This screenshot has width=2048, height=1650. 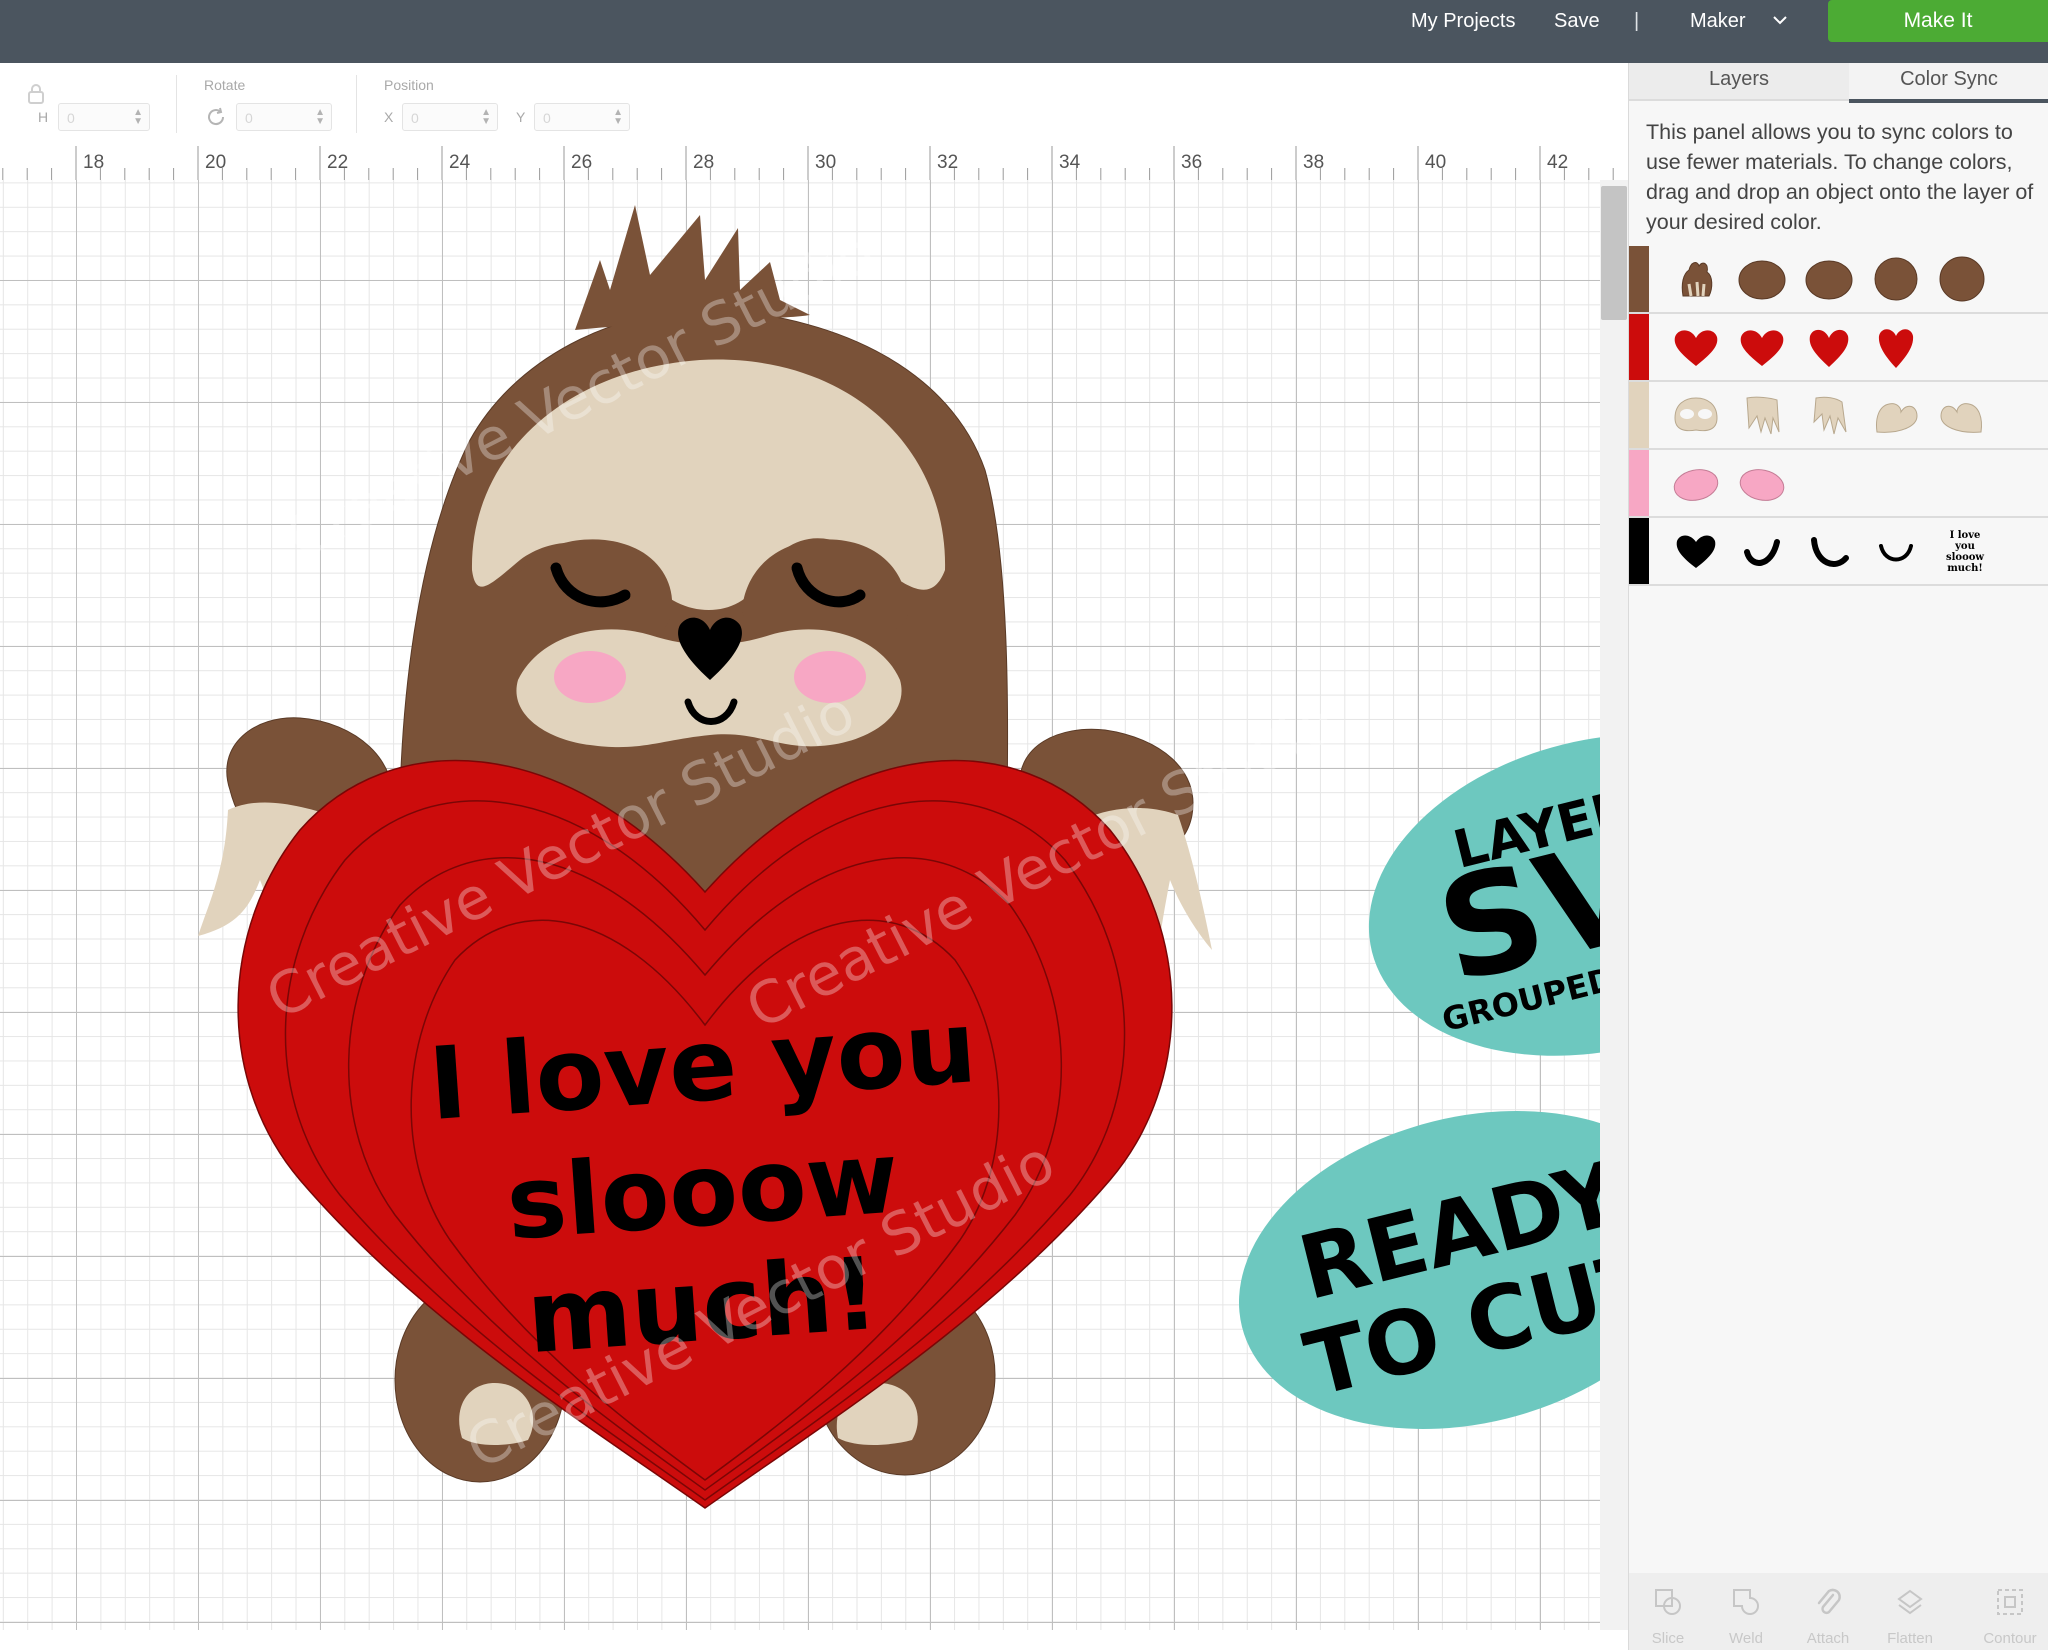 What do you see at coordinates (1191, 162) in the screenshot?
I see `ruler-label: 36` at bounding box center [1191, 162].